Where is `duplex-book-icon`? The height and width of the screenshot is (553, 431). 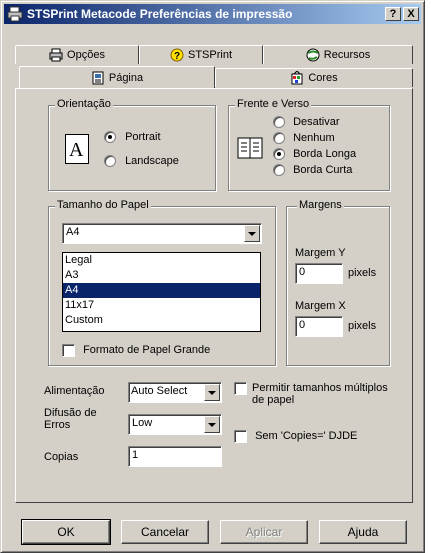 duplex-book-icon is located at coordinates (250, 148).